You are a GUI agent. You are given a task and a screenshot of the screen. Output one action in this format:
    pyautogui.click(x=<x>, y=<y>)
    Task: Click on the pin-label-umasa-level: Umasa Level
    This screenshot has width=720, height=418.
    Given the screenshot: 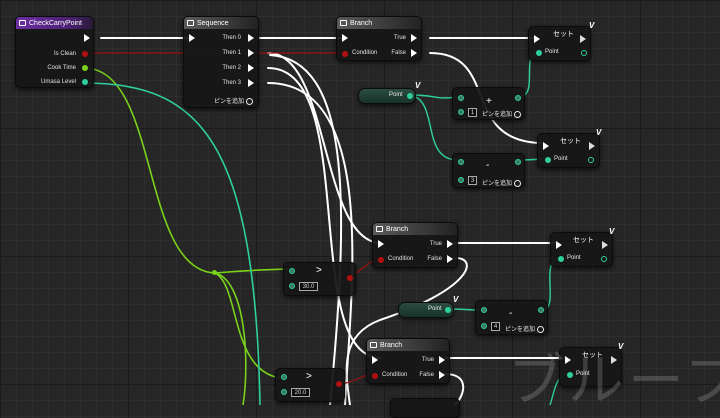 What is the action you would take?
    pyautogui.click(x=58, y=82)
    